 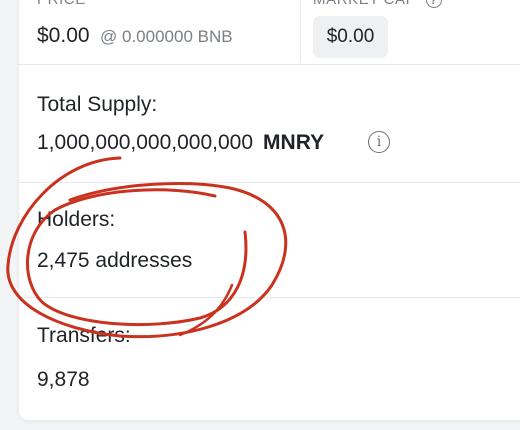 I want to click on total-supply-row: 1,000,000,000,000,000 MNRY, so click(x=180, y=143).